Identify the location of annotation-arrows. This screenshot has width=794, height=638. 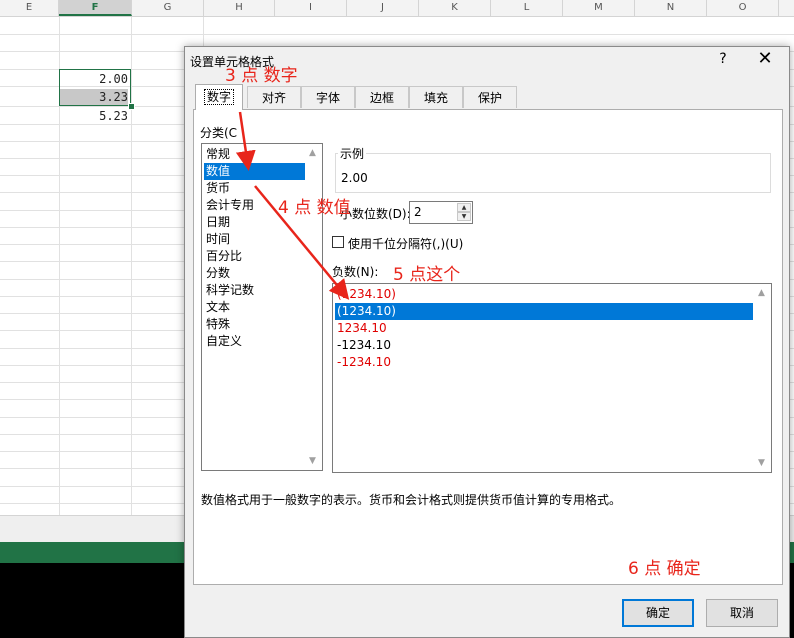
(292, 205).